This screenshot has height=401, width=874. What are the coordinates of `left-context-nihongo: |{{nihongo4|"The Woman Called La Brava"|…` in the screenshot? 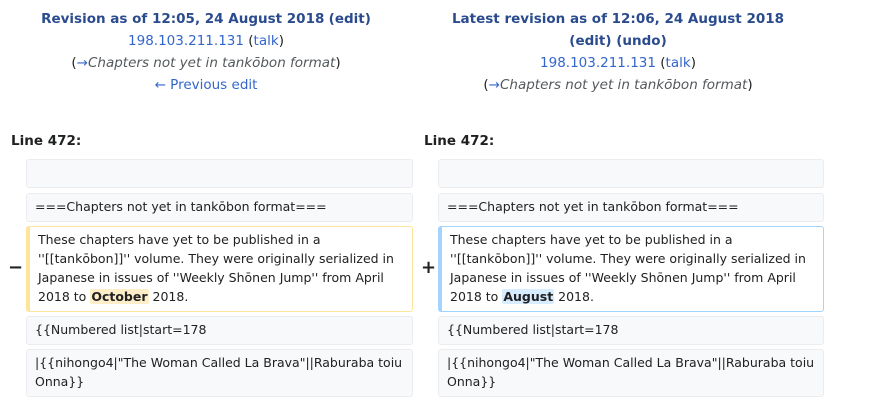 It's located at (219, 373).